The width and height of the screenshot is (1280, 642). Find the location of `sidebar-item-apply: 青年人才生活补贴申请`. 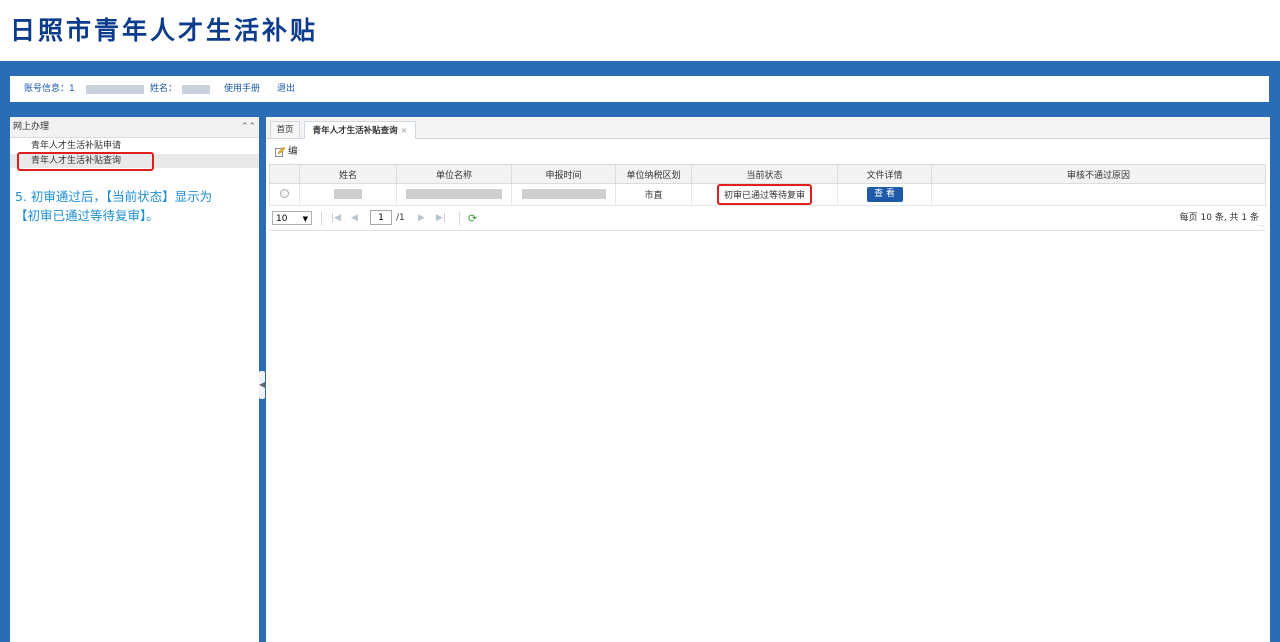

sidebar-item-apply: 青年人才生活补贴申请 is located at coordinates (134, 146).